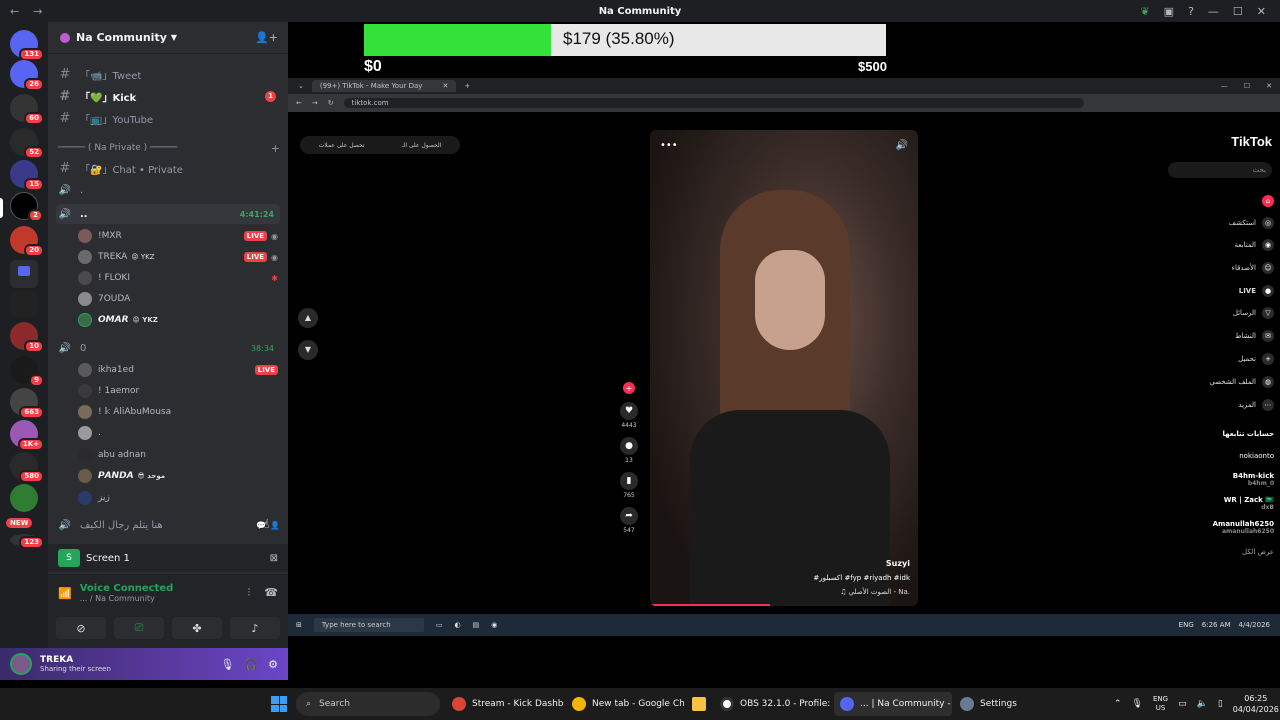 The image size is (1280, 720). I want to click on direct-messages-icon: 131, so click(27, 45).